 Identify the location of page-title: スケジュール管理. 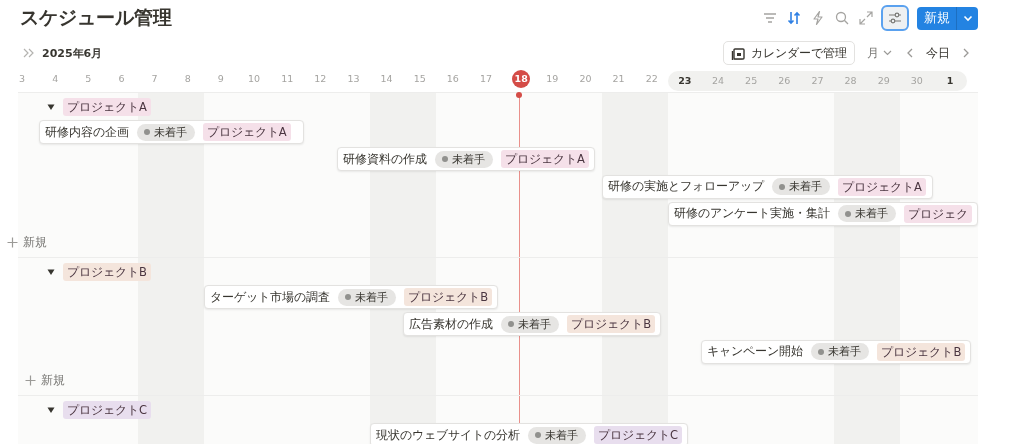
(96, 17).